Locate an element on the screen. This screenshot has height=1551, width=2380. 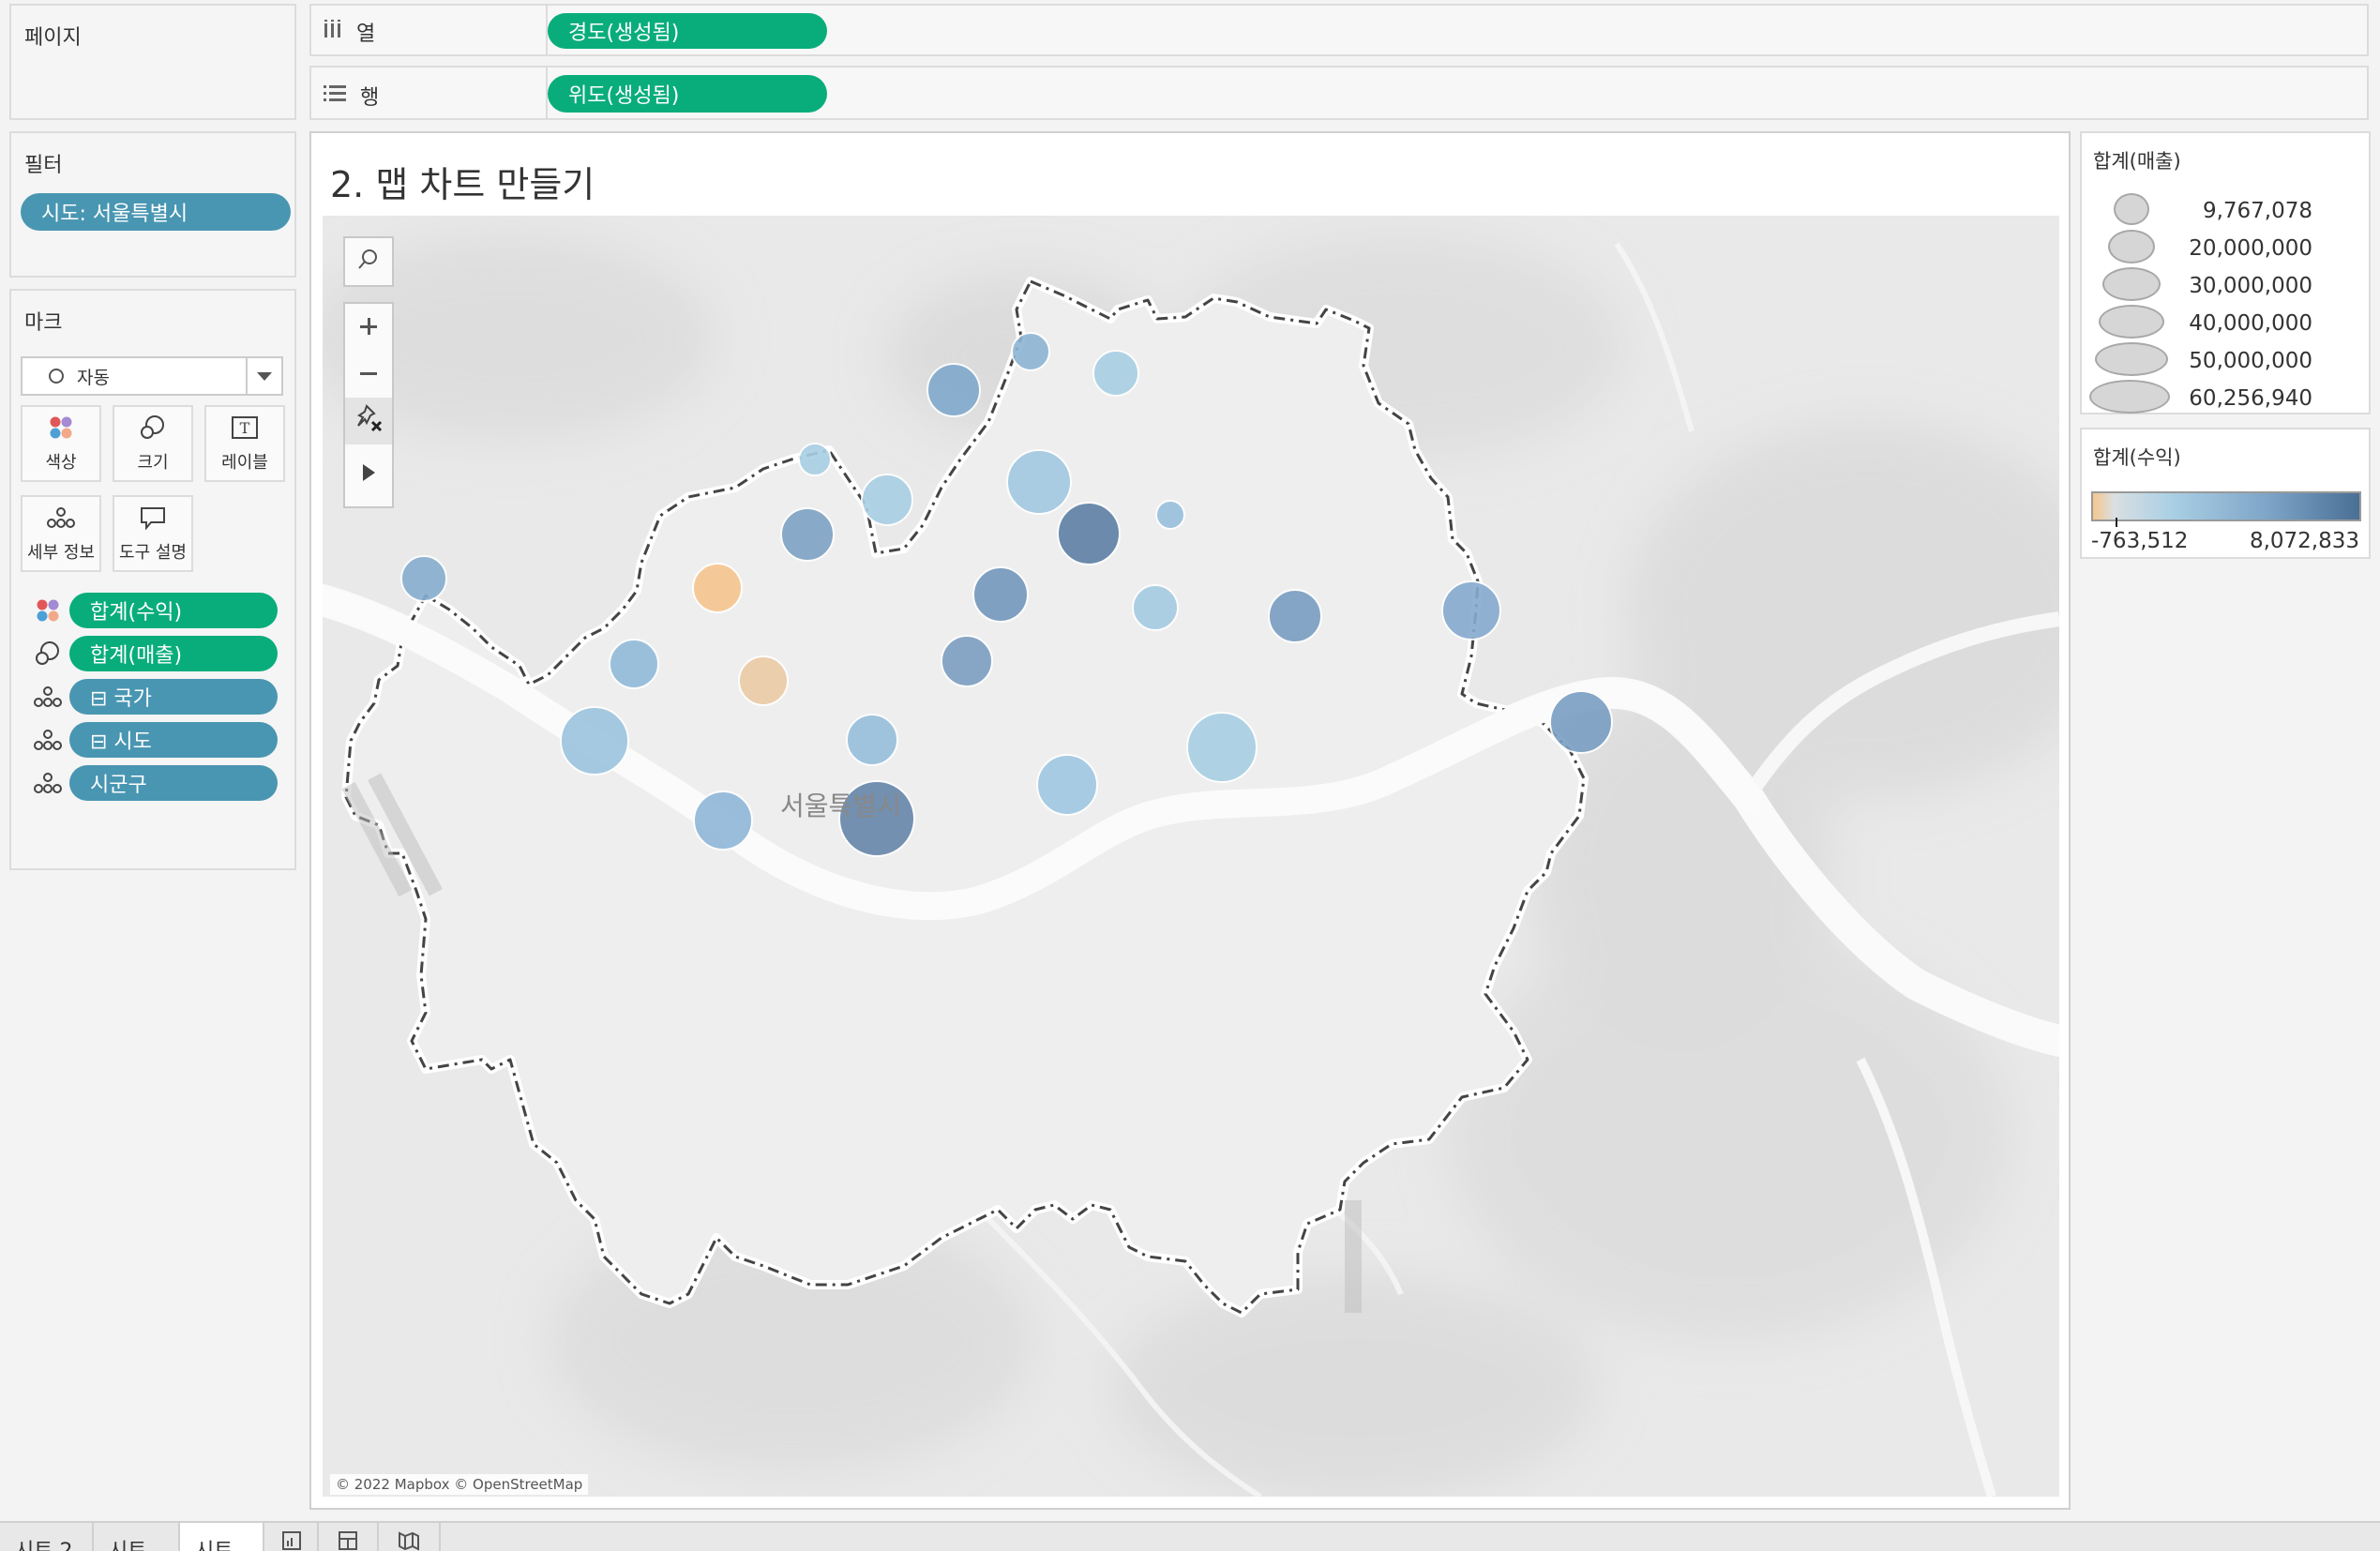
longitude-pill: 경도(생성됨) is located at coordinates (687, 31).